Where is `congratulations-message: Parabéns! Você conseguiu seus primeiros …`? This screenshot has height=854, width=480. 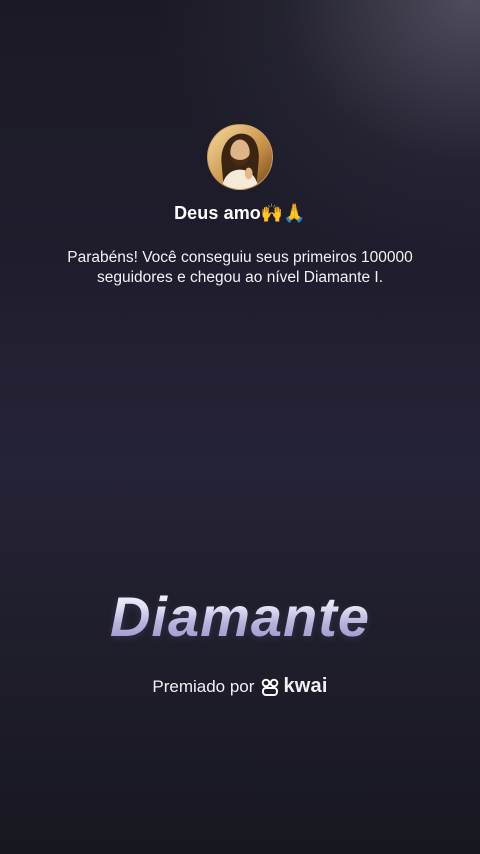
congratulations-message: Parabéns! Você conseguiu seus primeiros … is located at coordinates (240, 268).